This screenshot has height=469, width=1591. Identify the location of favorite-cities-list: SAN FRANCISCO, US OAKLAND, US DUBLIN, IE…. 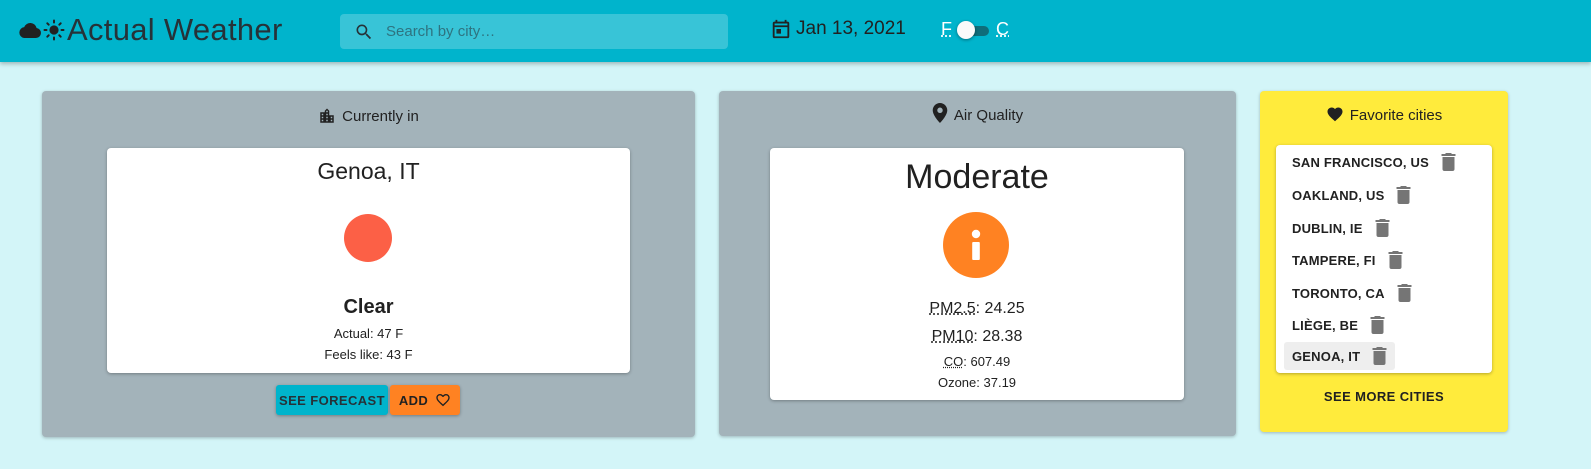
(1384, 259).